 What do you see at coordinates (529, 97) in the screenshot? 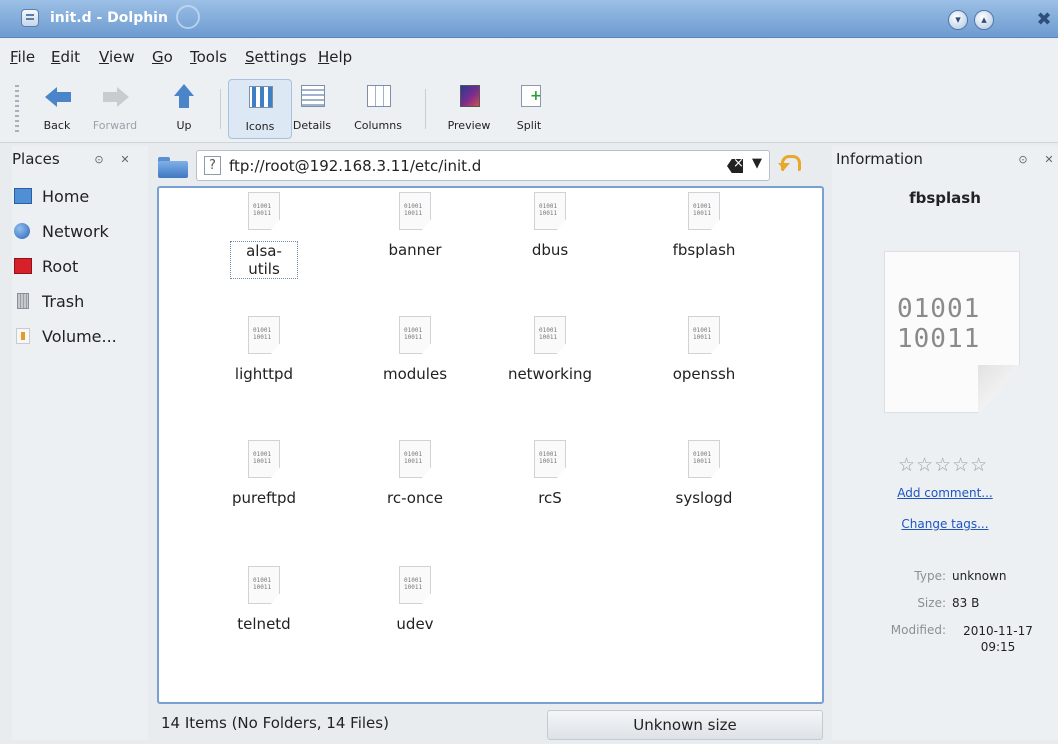
I see `split-icon: +` at bounding box center [529, 97].